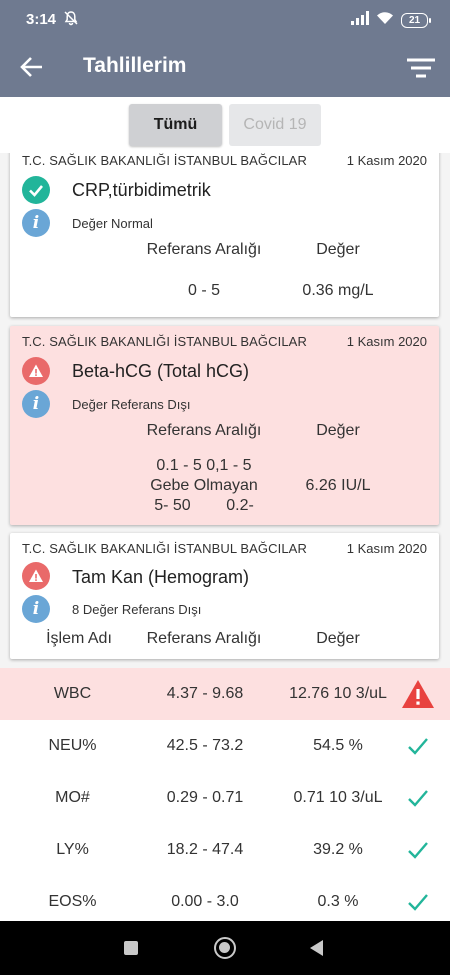  What do you see at coordinates (205, 745) in the screenshot?
I see `test-item-reference: 42.5 - 73.2` at bounding box center [205, 745].